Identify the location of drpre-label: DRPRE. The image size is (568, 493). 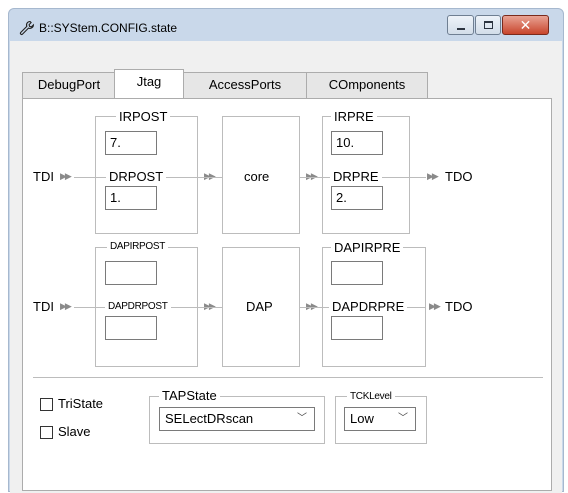
(356, 176).